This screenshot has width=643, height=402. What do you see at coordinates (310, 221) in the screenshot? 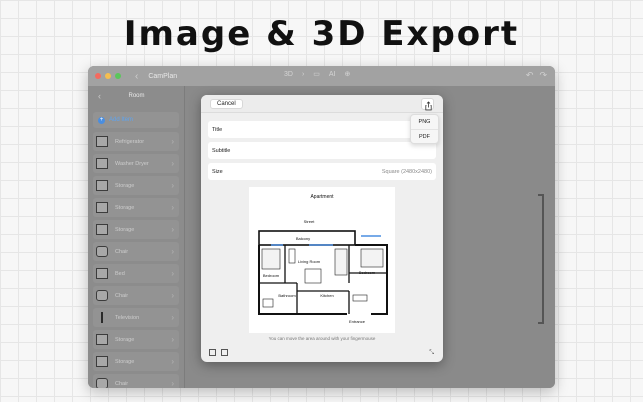
I see `label-street: Street` at bounding box center [310, 221].